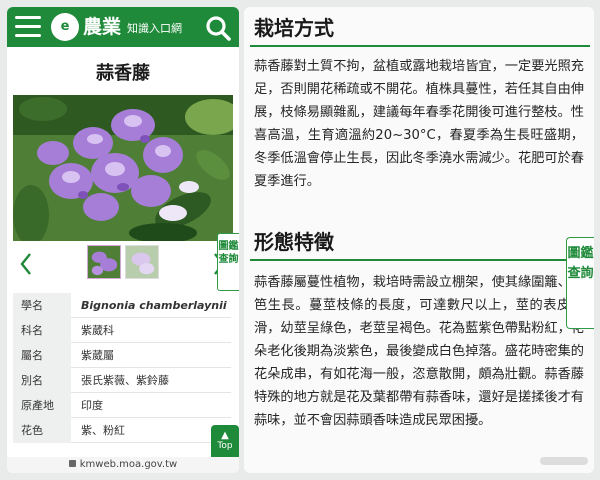 The height and width of the screenshot is (480, 600). What do you see at coordinates (420, 244) in the screenshot?
I see `section-title-morphology: 形態特徵` at bounding box center [420, 244].